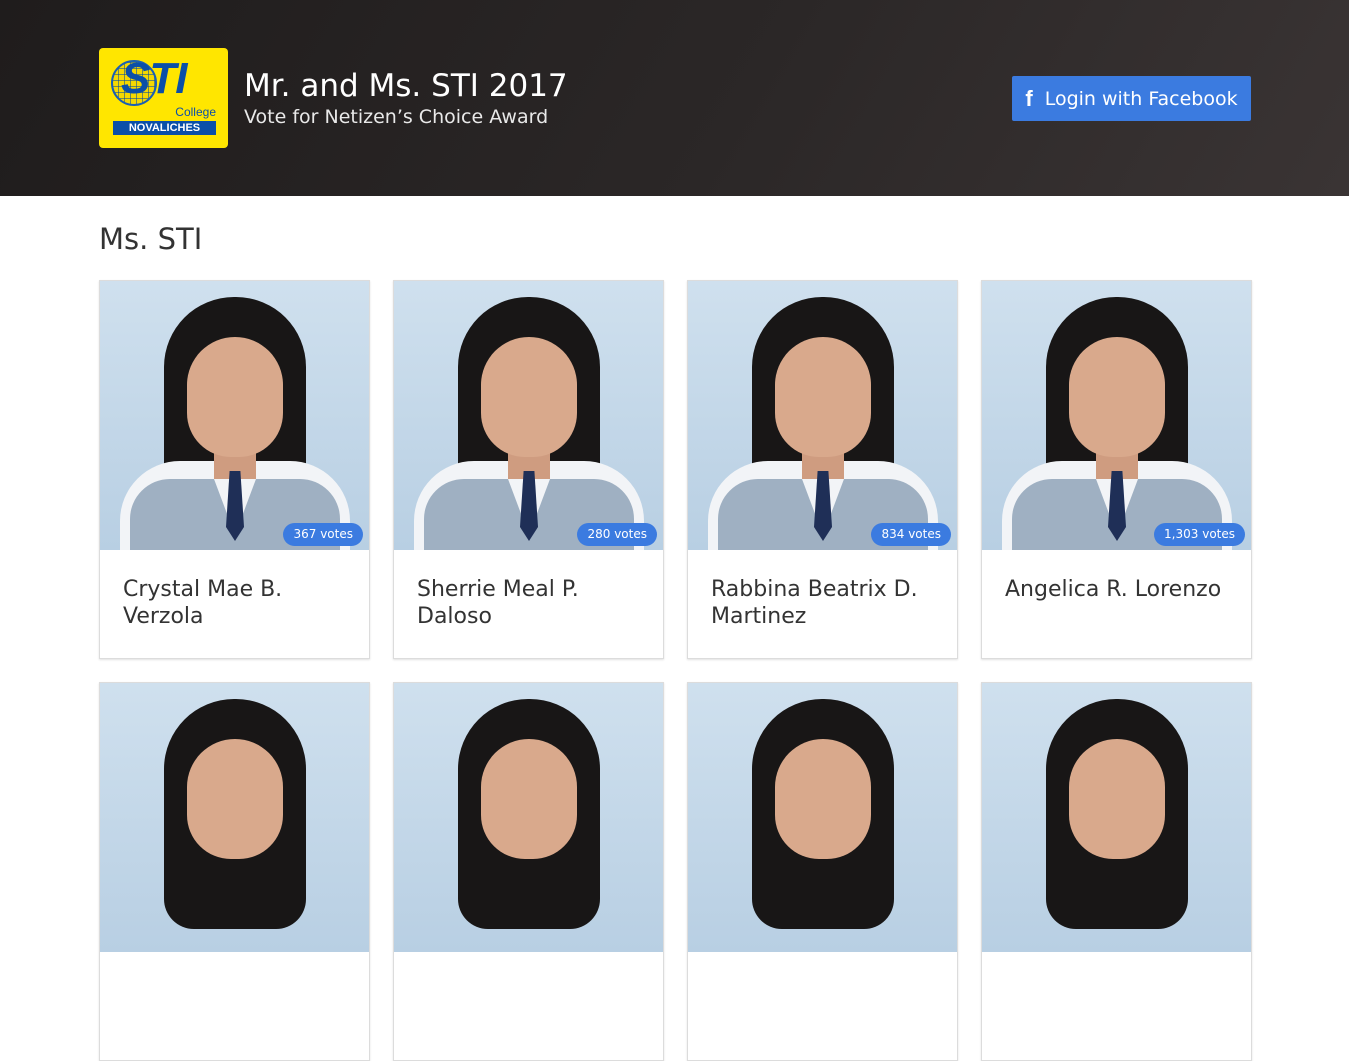 The height and width of the screenshot is (1061, 1349). What do you see at coordinates (323, 534) in the screenshot?
I see `vote-count-badge: 367 votes` at bounding box center [323, 534].